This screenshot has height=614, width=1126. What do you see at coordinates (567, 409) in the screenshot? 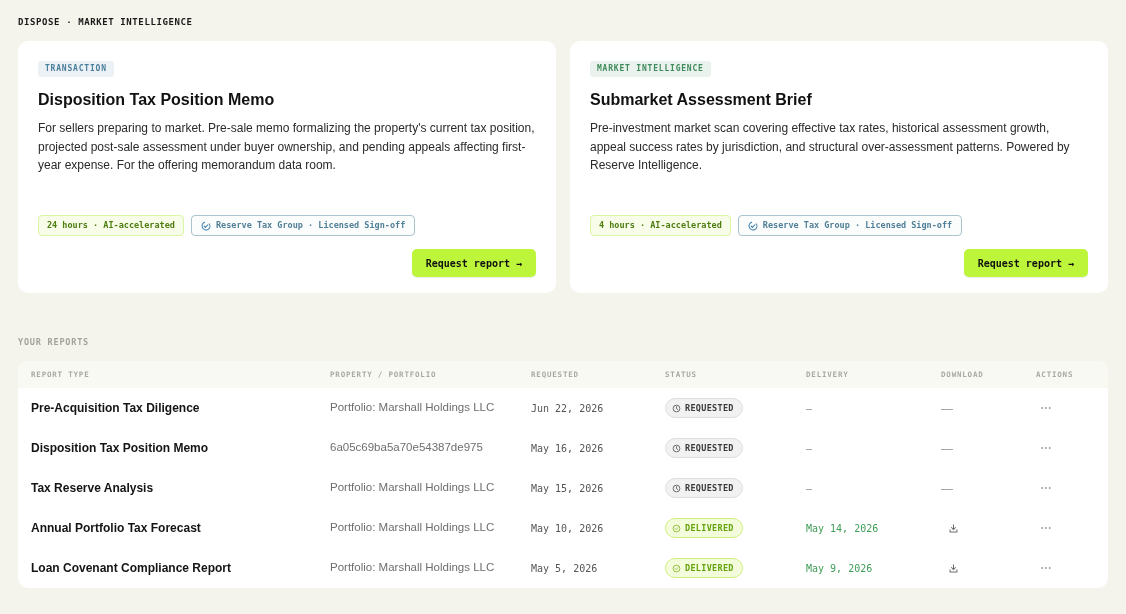
I see `requested-date-cell-text: Jun 22, 2026` at bounding box center [567, 409].